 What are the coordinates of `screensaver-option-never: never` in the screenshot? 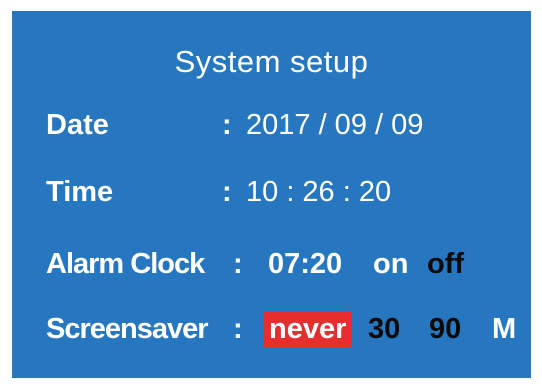 It's located at (308, 329).